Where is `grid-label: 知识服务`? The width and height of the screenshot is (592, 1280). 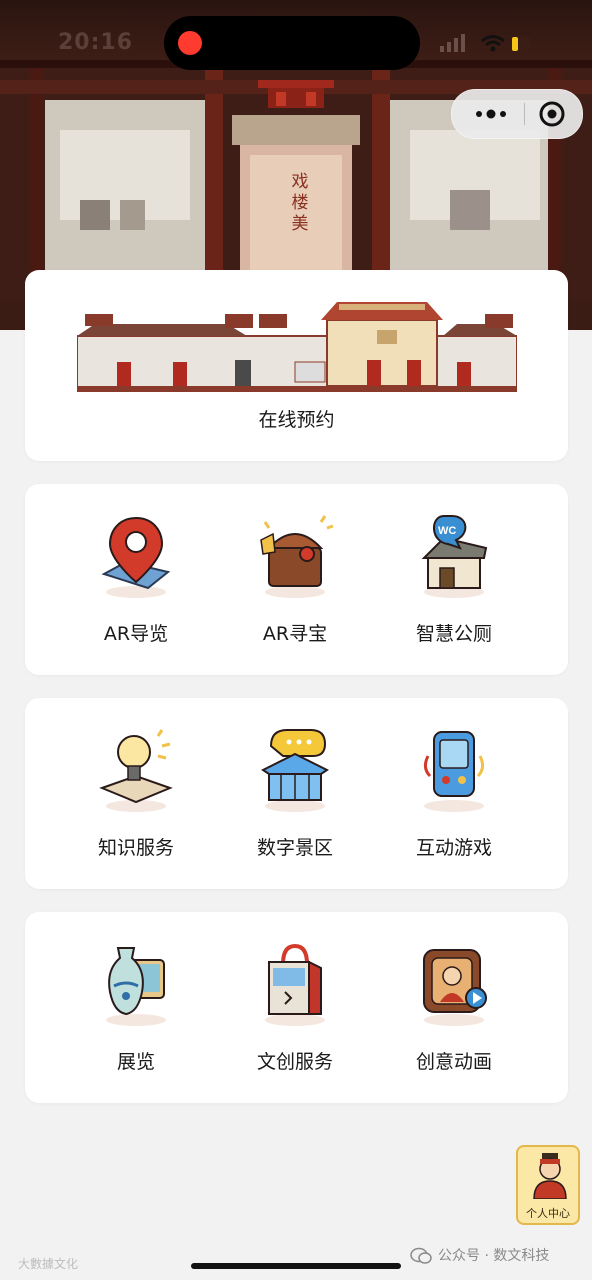 grid-label: 知识服务 is located at coordinates (135, 848).